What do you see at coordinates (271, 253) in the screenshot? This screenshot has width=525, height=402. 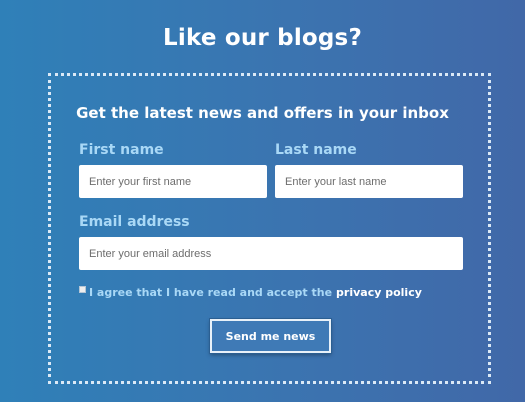 I see `email-input` at bounding box center [271, 253].